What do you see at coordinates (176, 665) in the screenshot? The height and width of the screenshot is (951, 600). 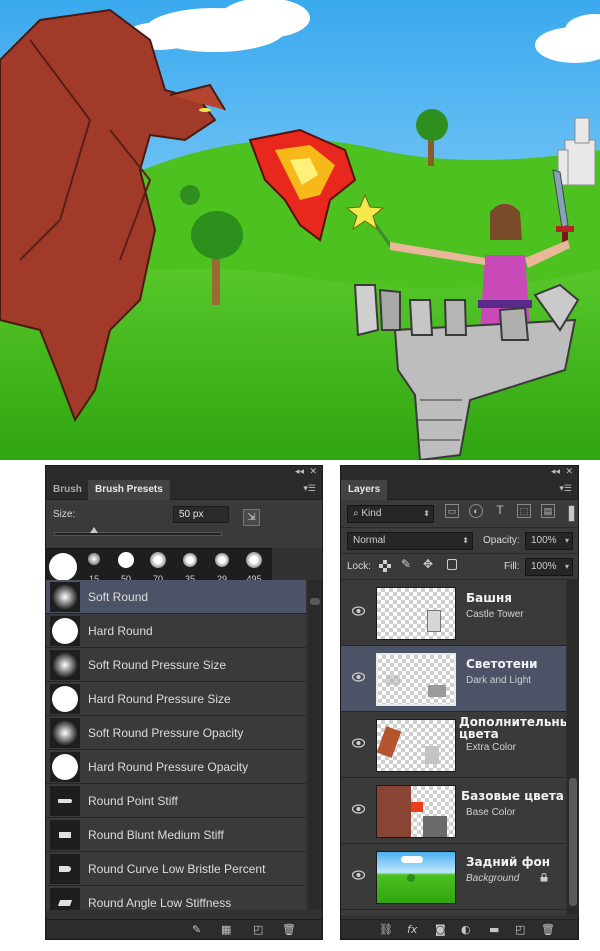 I see `list-item: Soft Round Pressure Size` at bounding box center [176, 665].